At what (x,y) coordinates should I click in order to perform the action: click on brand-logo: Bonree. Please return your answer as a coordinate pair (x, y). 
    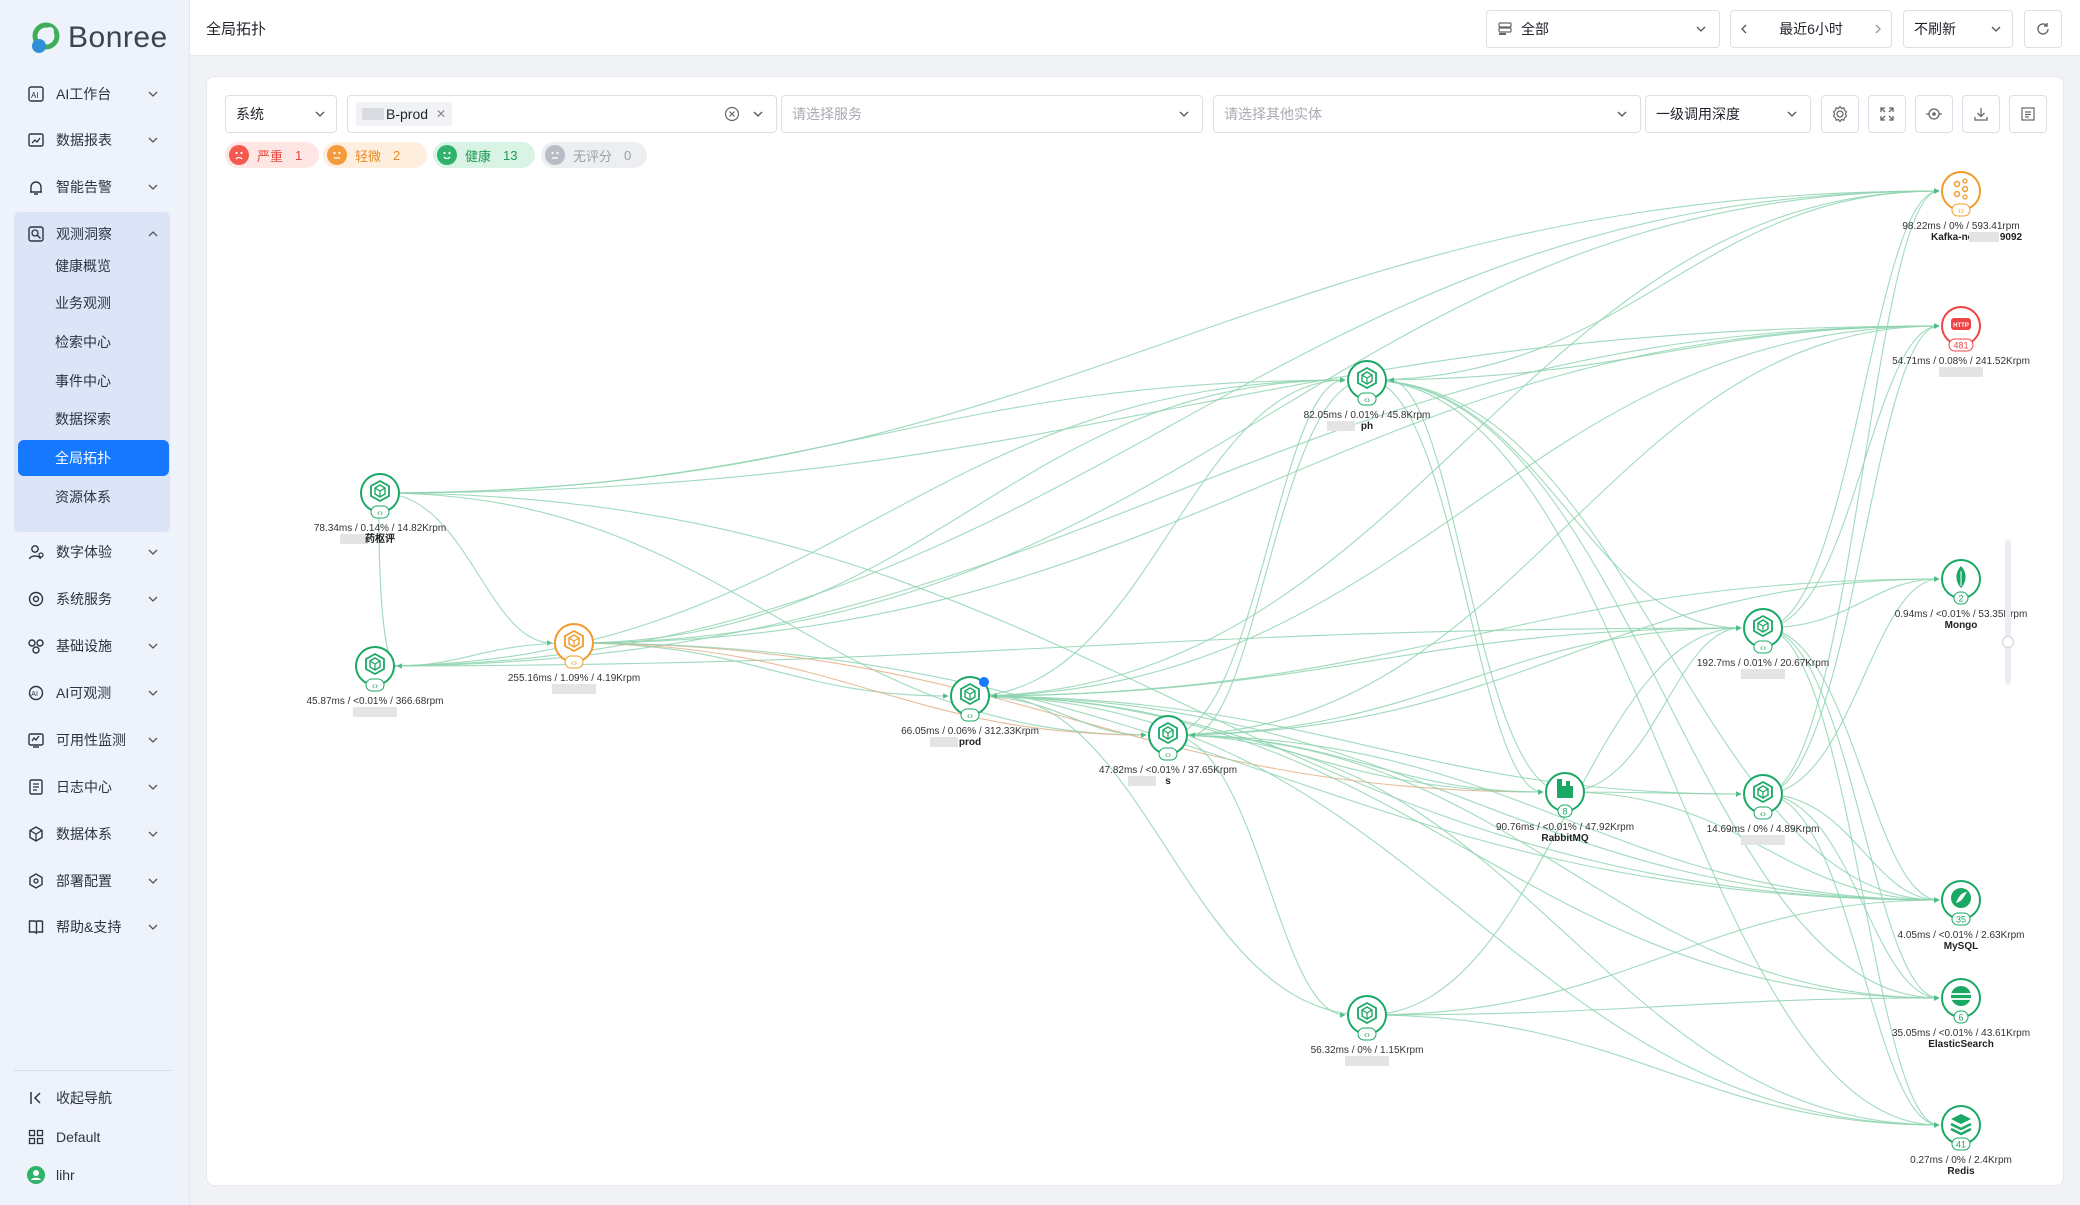
    Looking at the image, I should click on (98, 38).